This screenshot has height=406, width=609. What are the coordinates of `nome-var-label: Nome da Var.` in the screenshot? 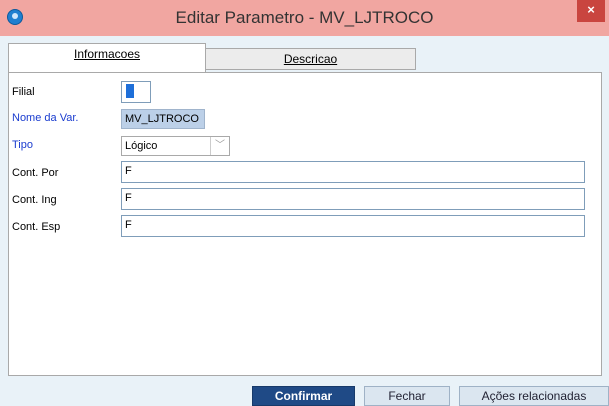 It's located at (45, 118).